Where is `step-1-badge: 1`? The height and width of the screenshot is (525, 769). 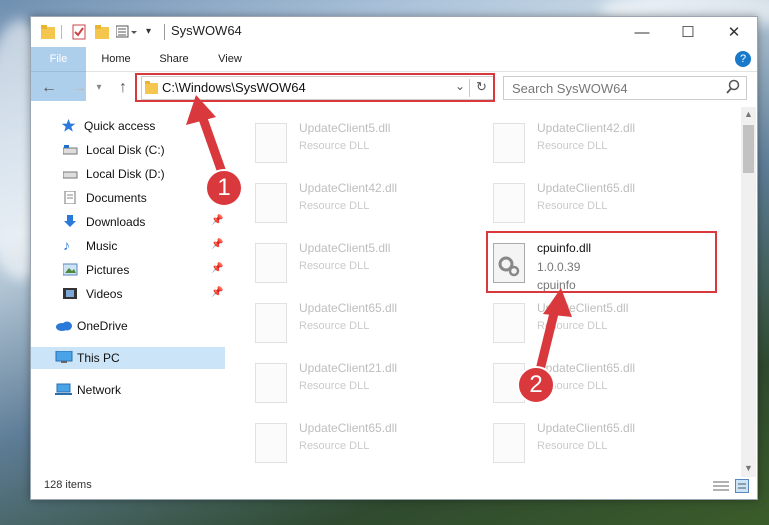 step-1-badge: 1 is located at coordinates (224, 188).